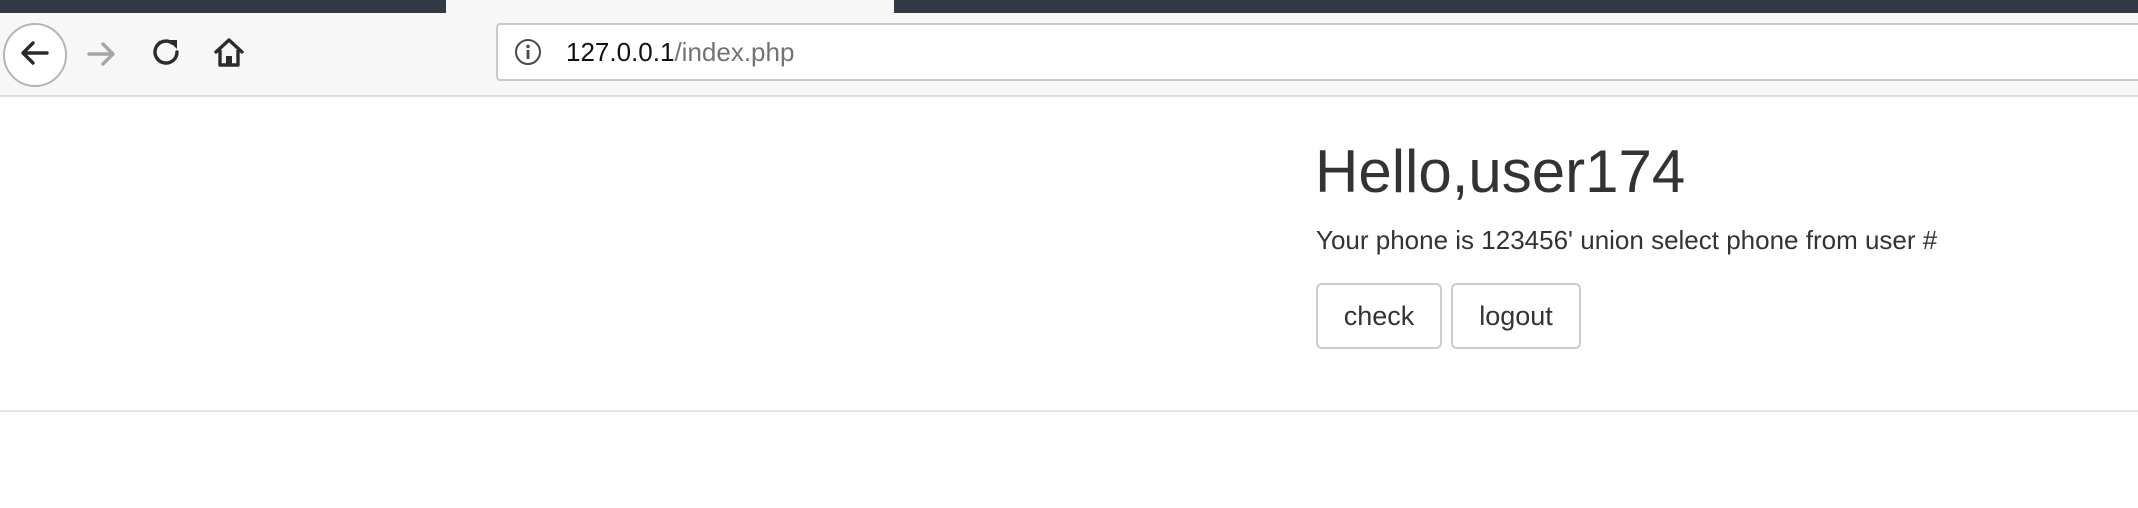 This screenshot has height=508, width=2138. I want to click on info-icon, so click(528, 52).